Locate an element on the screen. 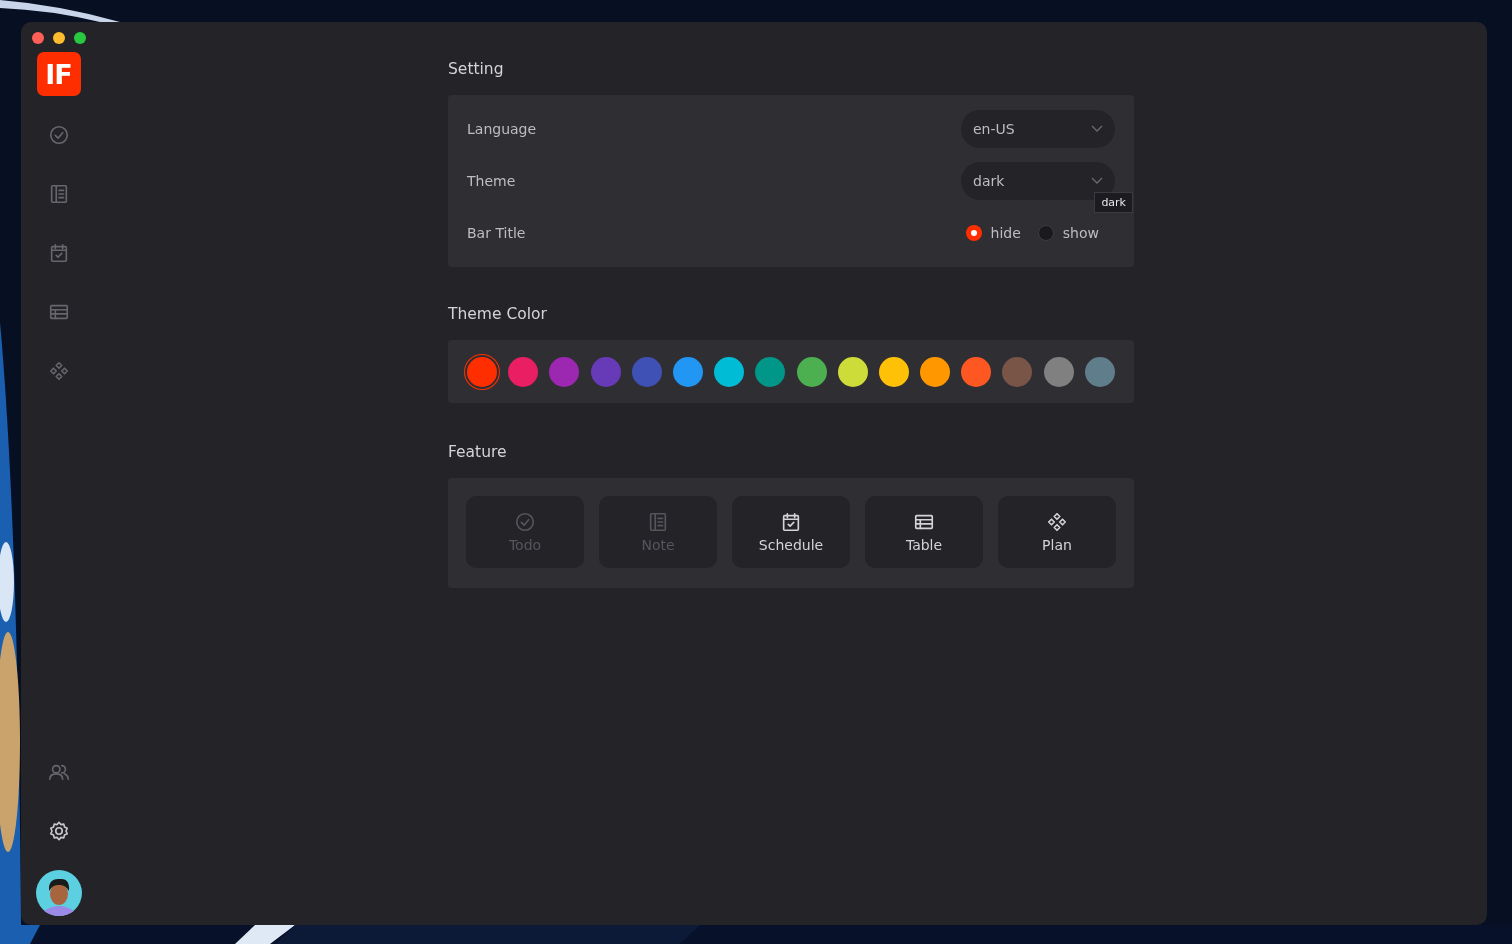 This screenshot has width=1512, height=944. section-title: Setting is located at coordinates (476, 69).